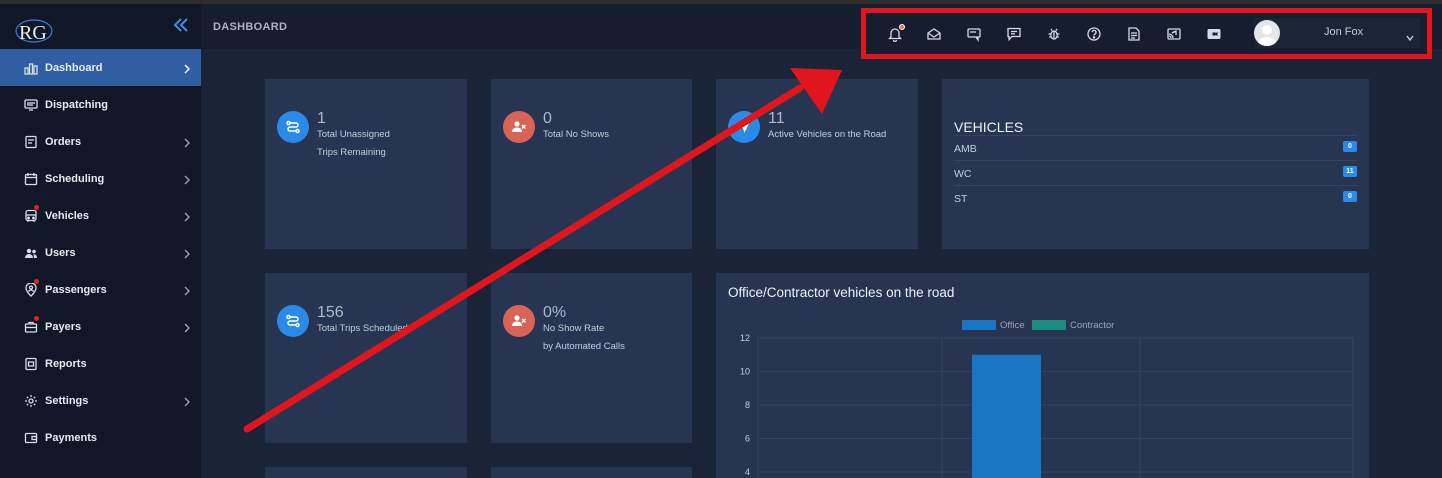 This screenshot has height=478, width=1442. What do you see at coordinates (351, 152) in the screenshot?
I see `stat-sublabel: Trips Remaining` at bounding box center [351, 152].